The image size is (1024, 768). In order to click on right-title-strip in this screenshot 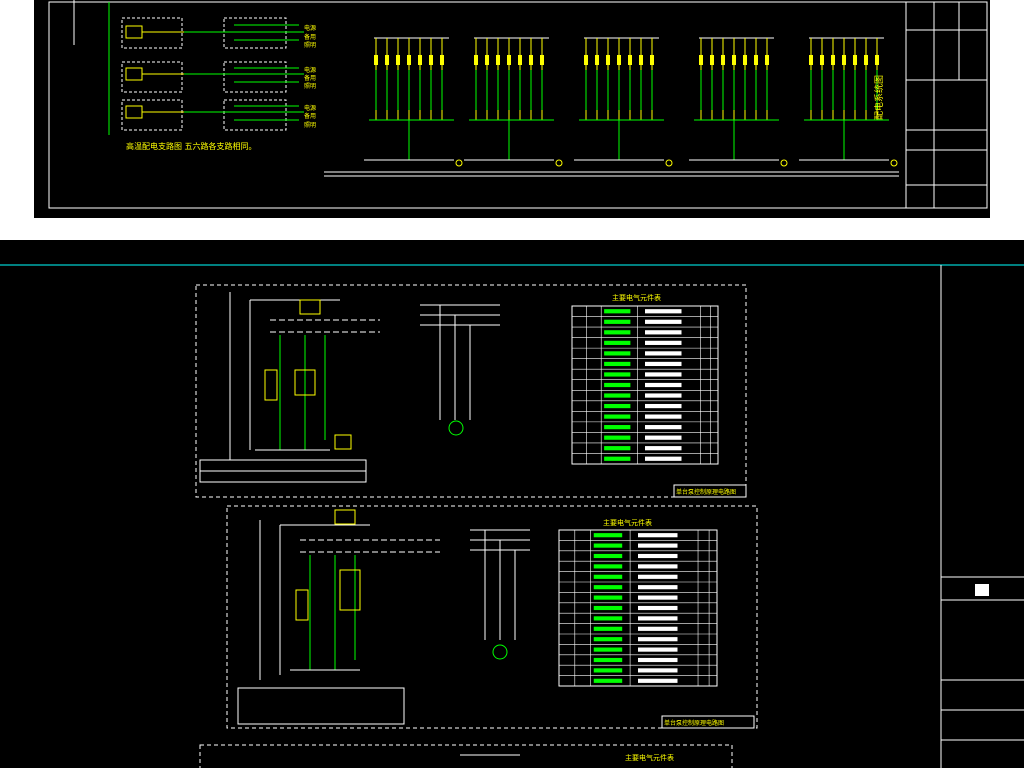, I will do `click(982, 658)`.